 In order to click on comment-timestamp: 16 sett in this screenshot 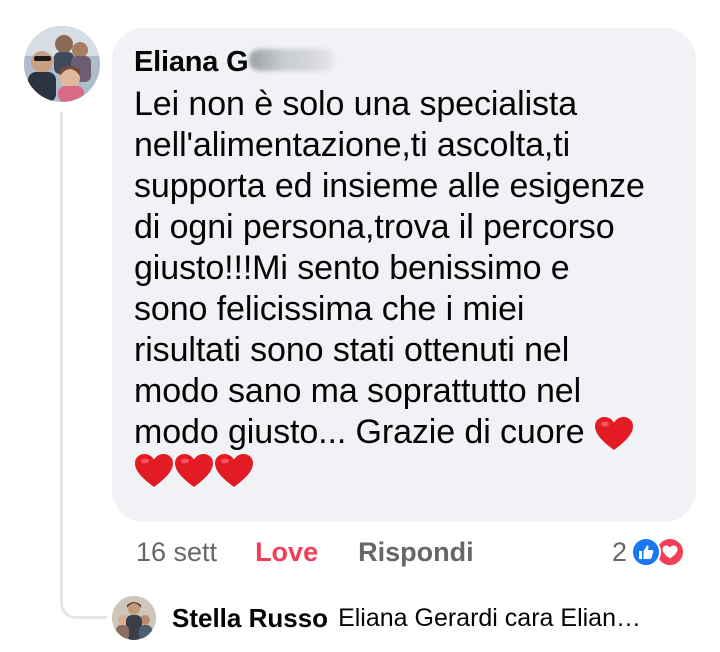, I will do `click(176, 552)`.